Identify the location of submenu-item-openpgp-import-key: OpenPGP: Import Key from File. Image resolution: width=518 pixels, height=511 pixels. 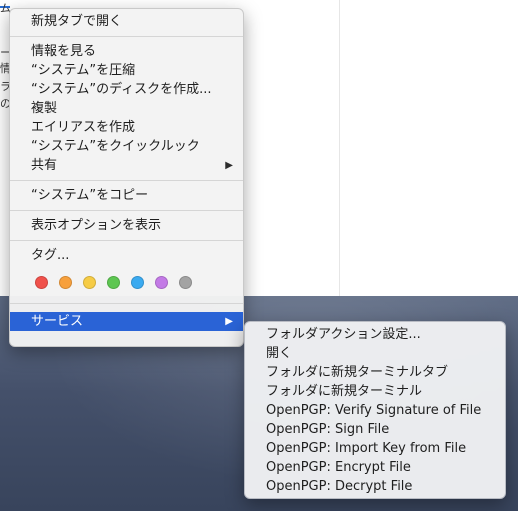
(375, 448).